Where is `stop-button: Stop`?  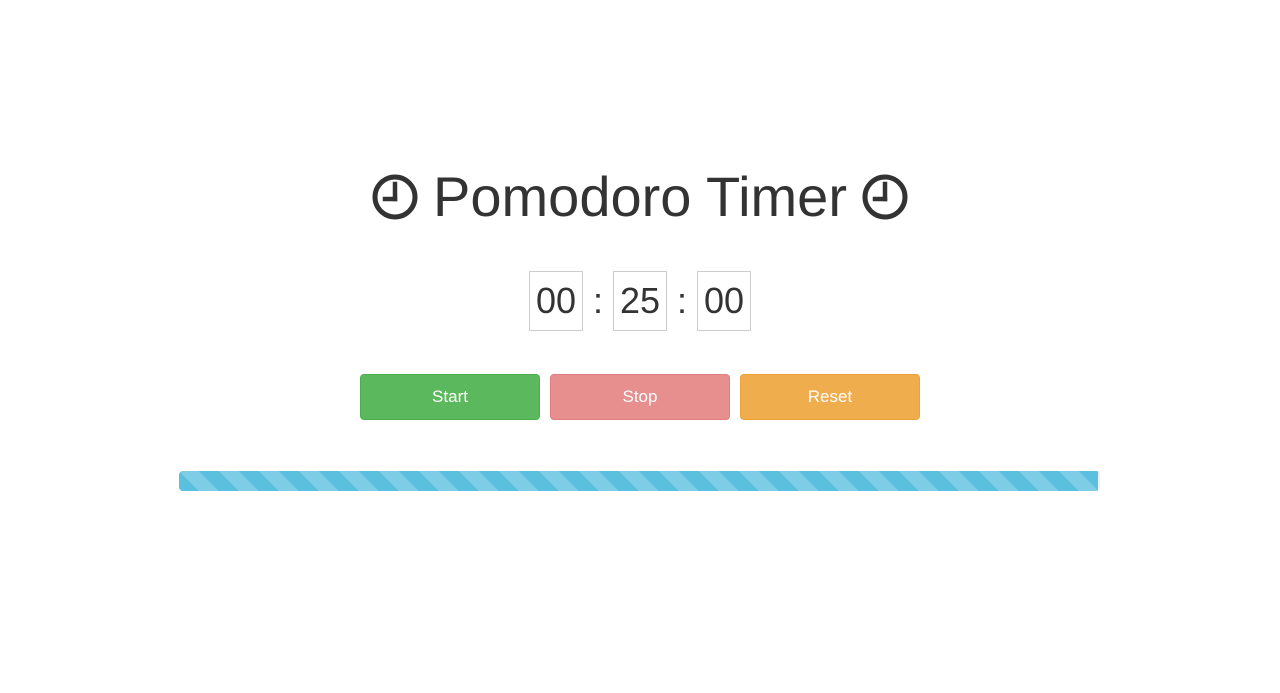
stop-button: Stop is located at coordinates (640, 397).